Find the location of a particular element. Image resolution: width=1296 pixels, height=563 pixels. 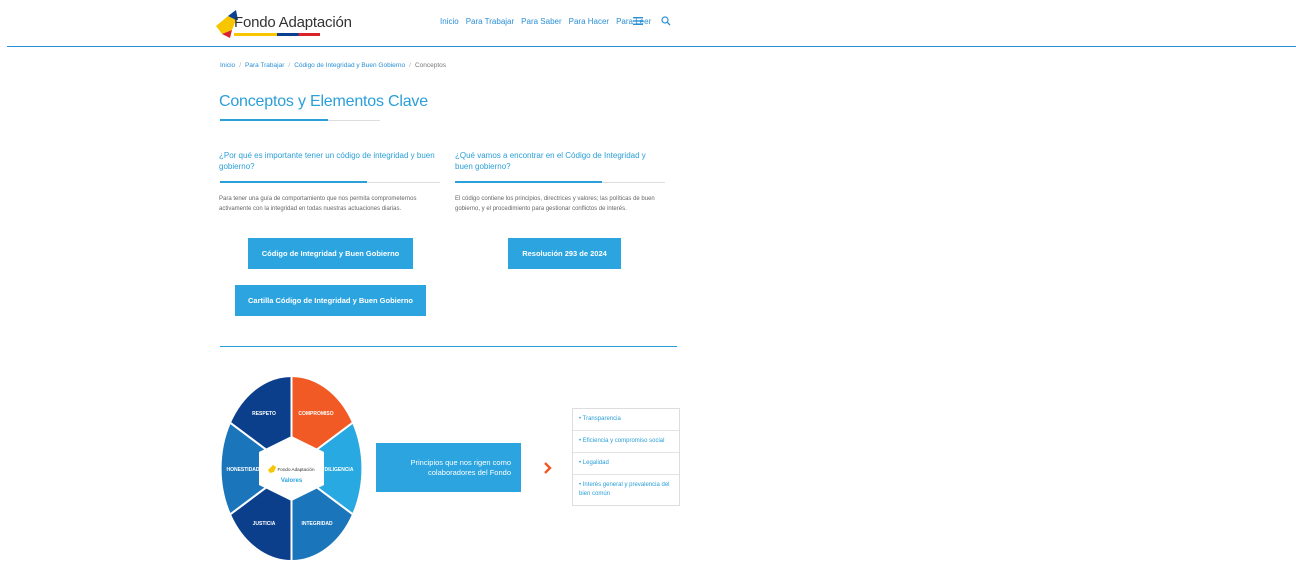

chevron-right-icon is located at coordinates (548, 468).